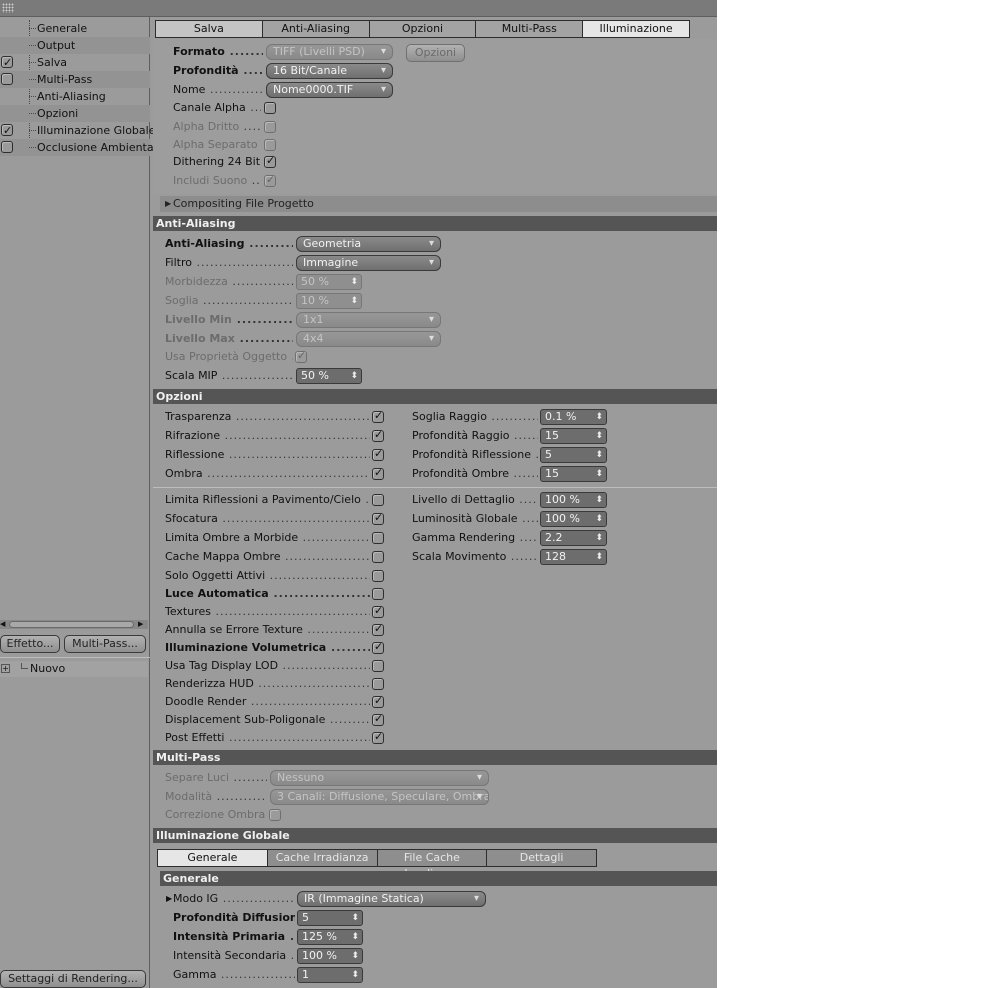  I want to click on dither-checkbox, so click(270, 161).